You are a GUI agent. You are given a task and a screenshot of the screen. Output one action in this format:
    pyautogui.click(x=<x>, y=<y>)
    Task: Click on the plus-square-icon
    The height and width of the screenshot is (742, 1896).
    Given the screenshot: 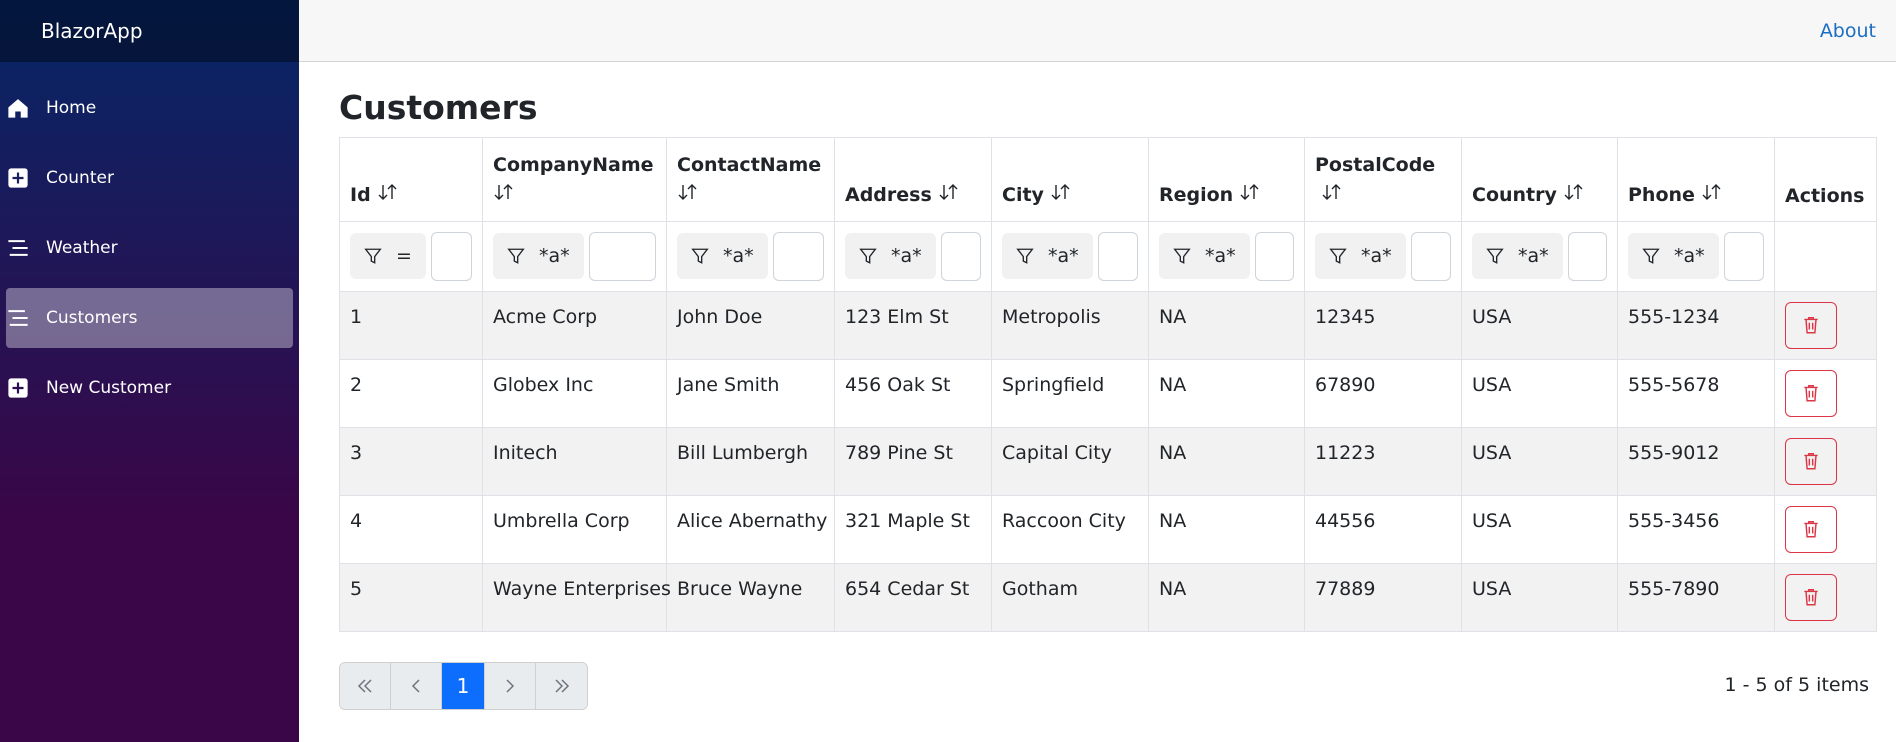 What is the action you would take?
    pyautogui.click(x=18, y=178)
    